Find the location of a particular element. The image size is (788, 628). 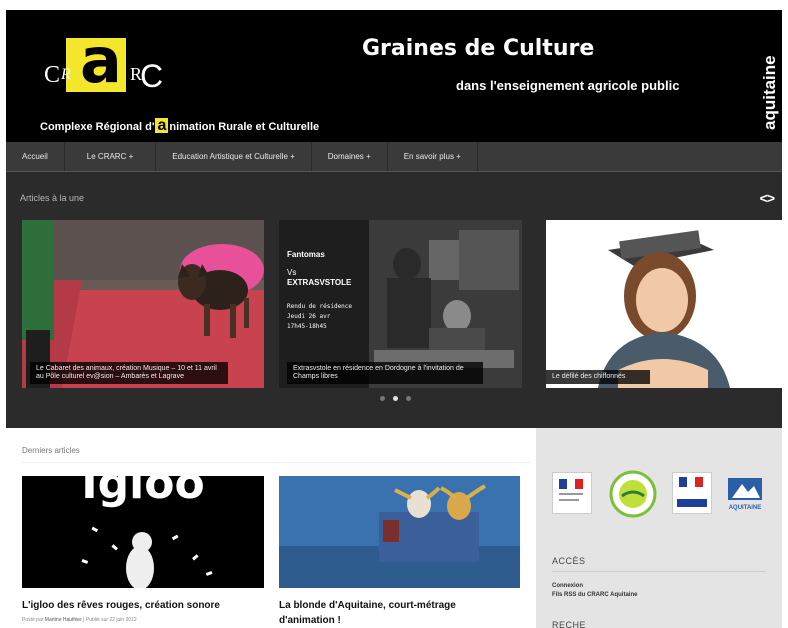

aquitaine-label: aquitaine is located at coordinates (769, 92).